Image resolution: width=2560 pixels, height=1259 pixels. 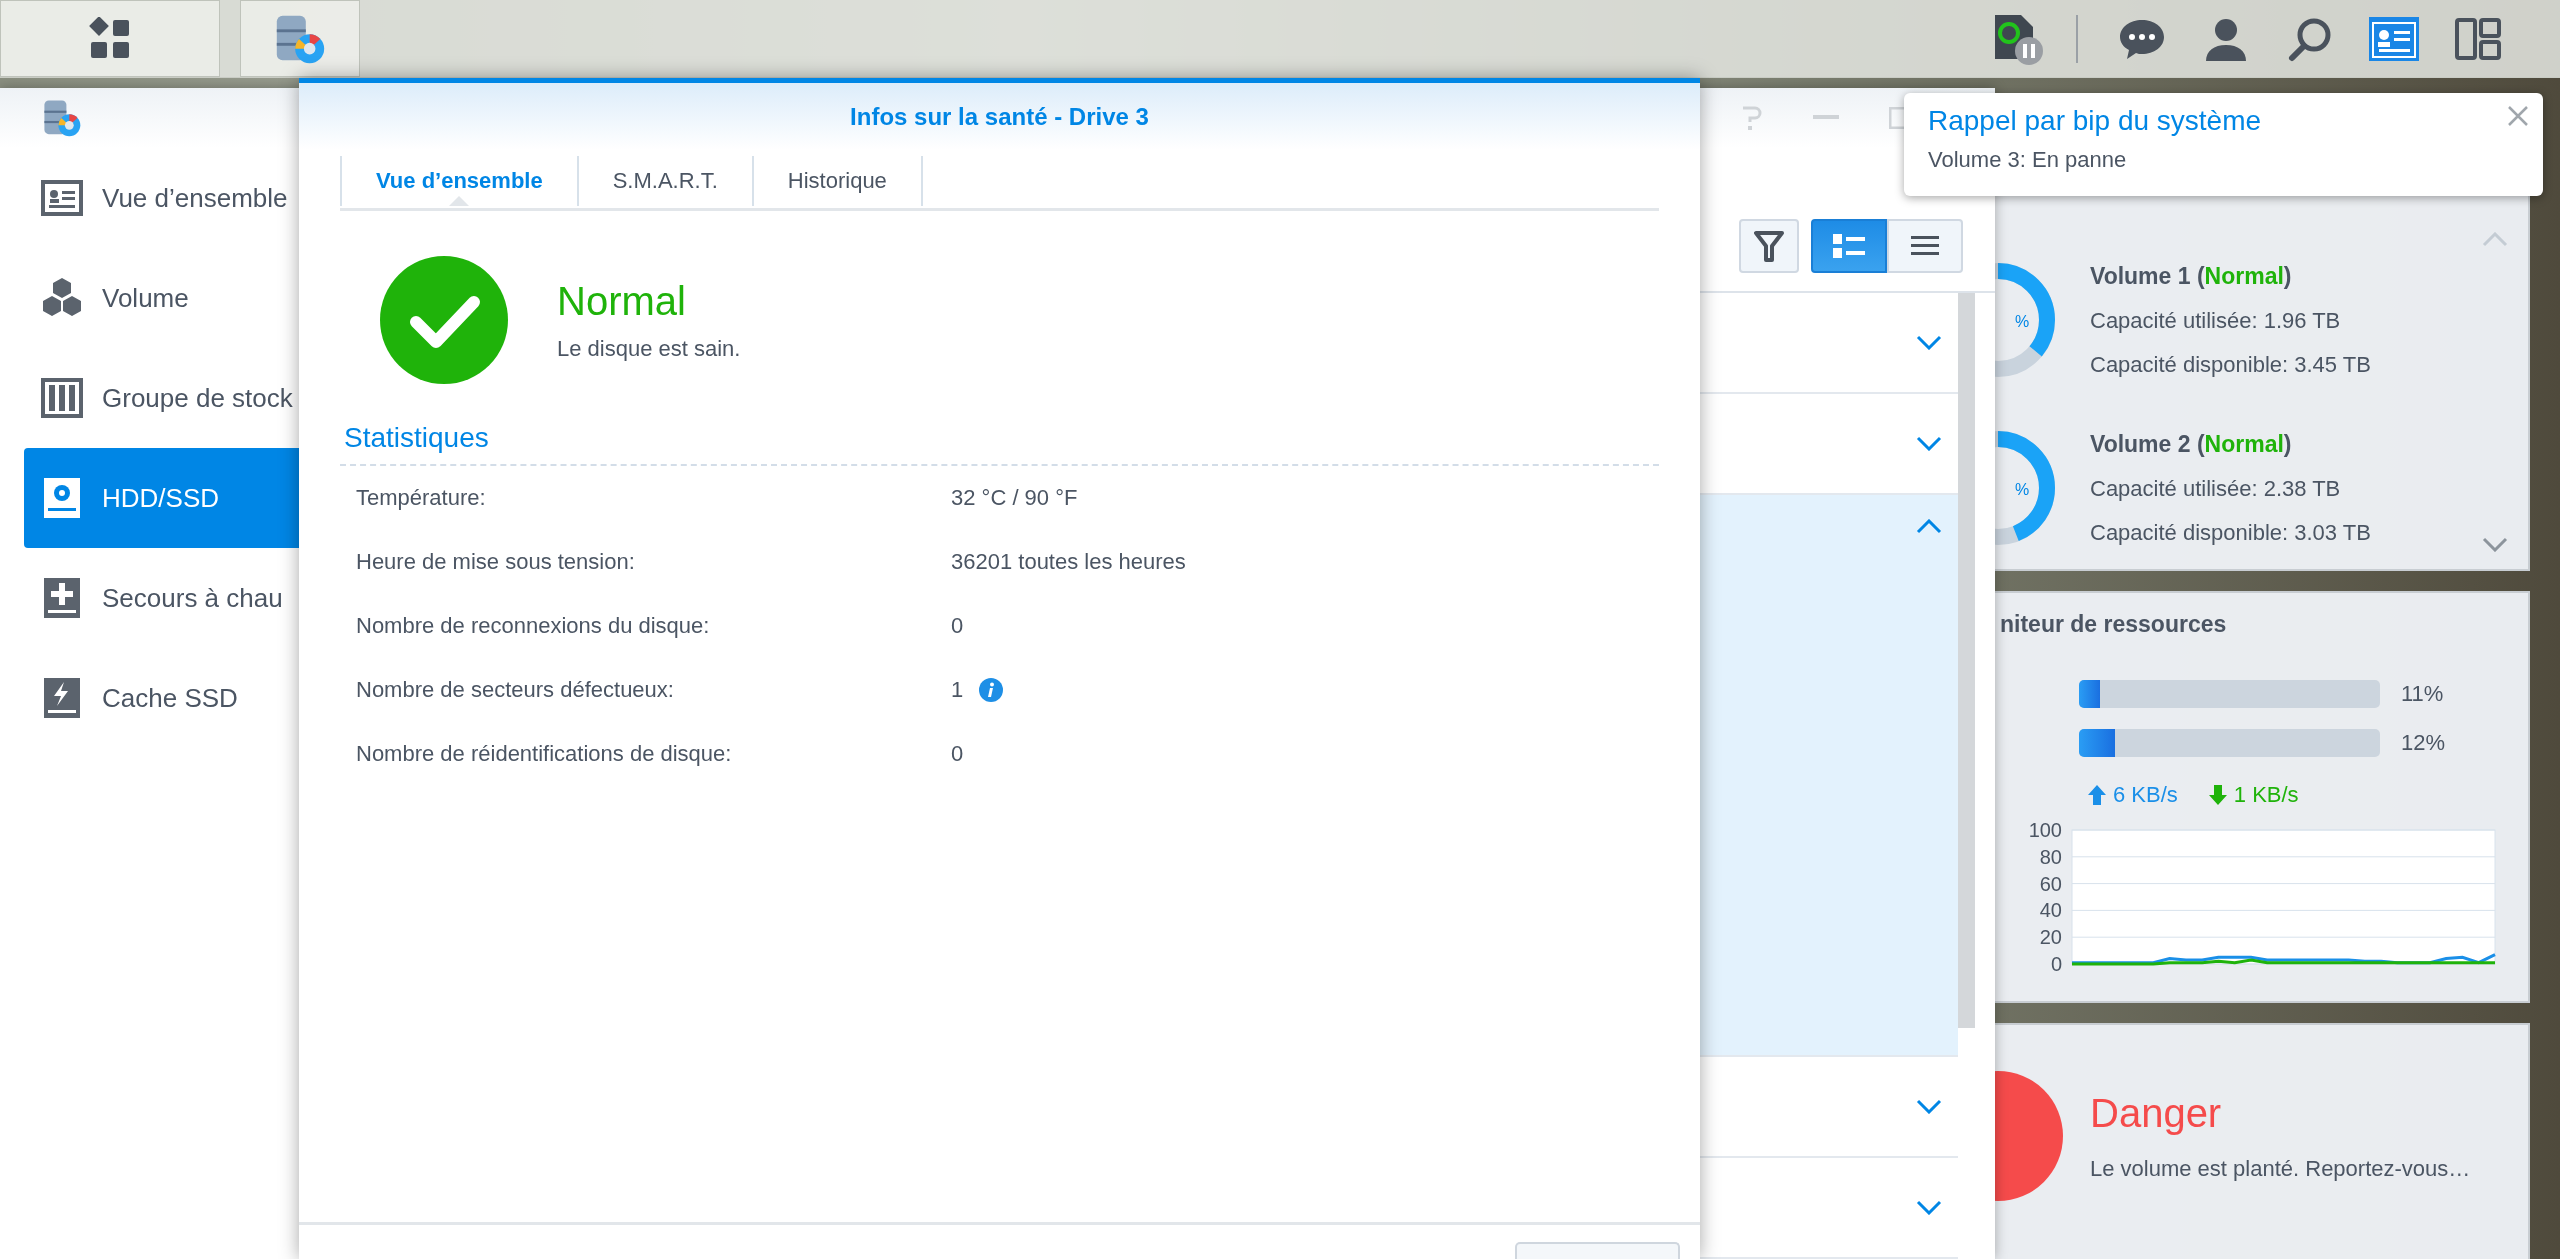 I want to click on stat-label: Nombre de secteurs défectueux:, so click(x=515, y=690).